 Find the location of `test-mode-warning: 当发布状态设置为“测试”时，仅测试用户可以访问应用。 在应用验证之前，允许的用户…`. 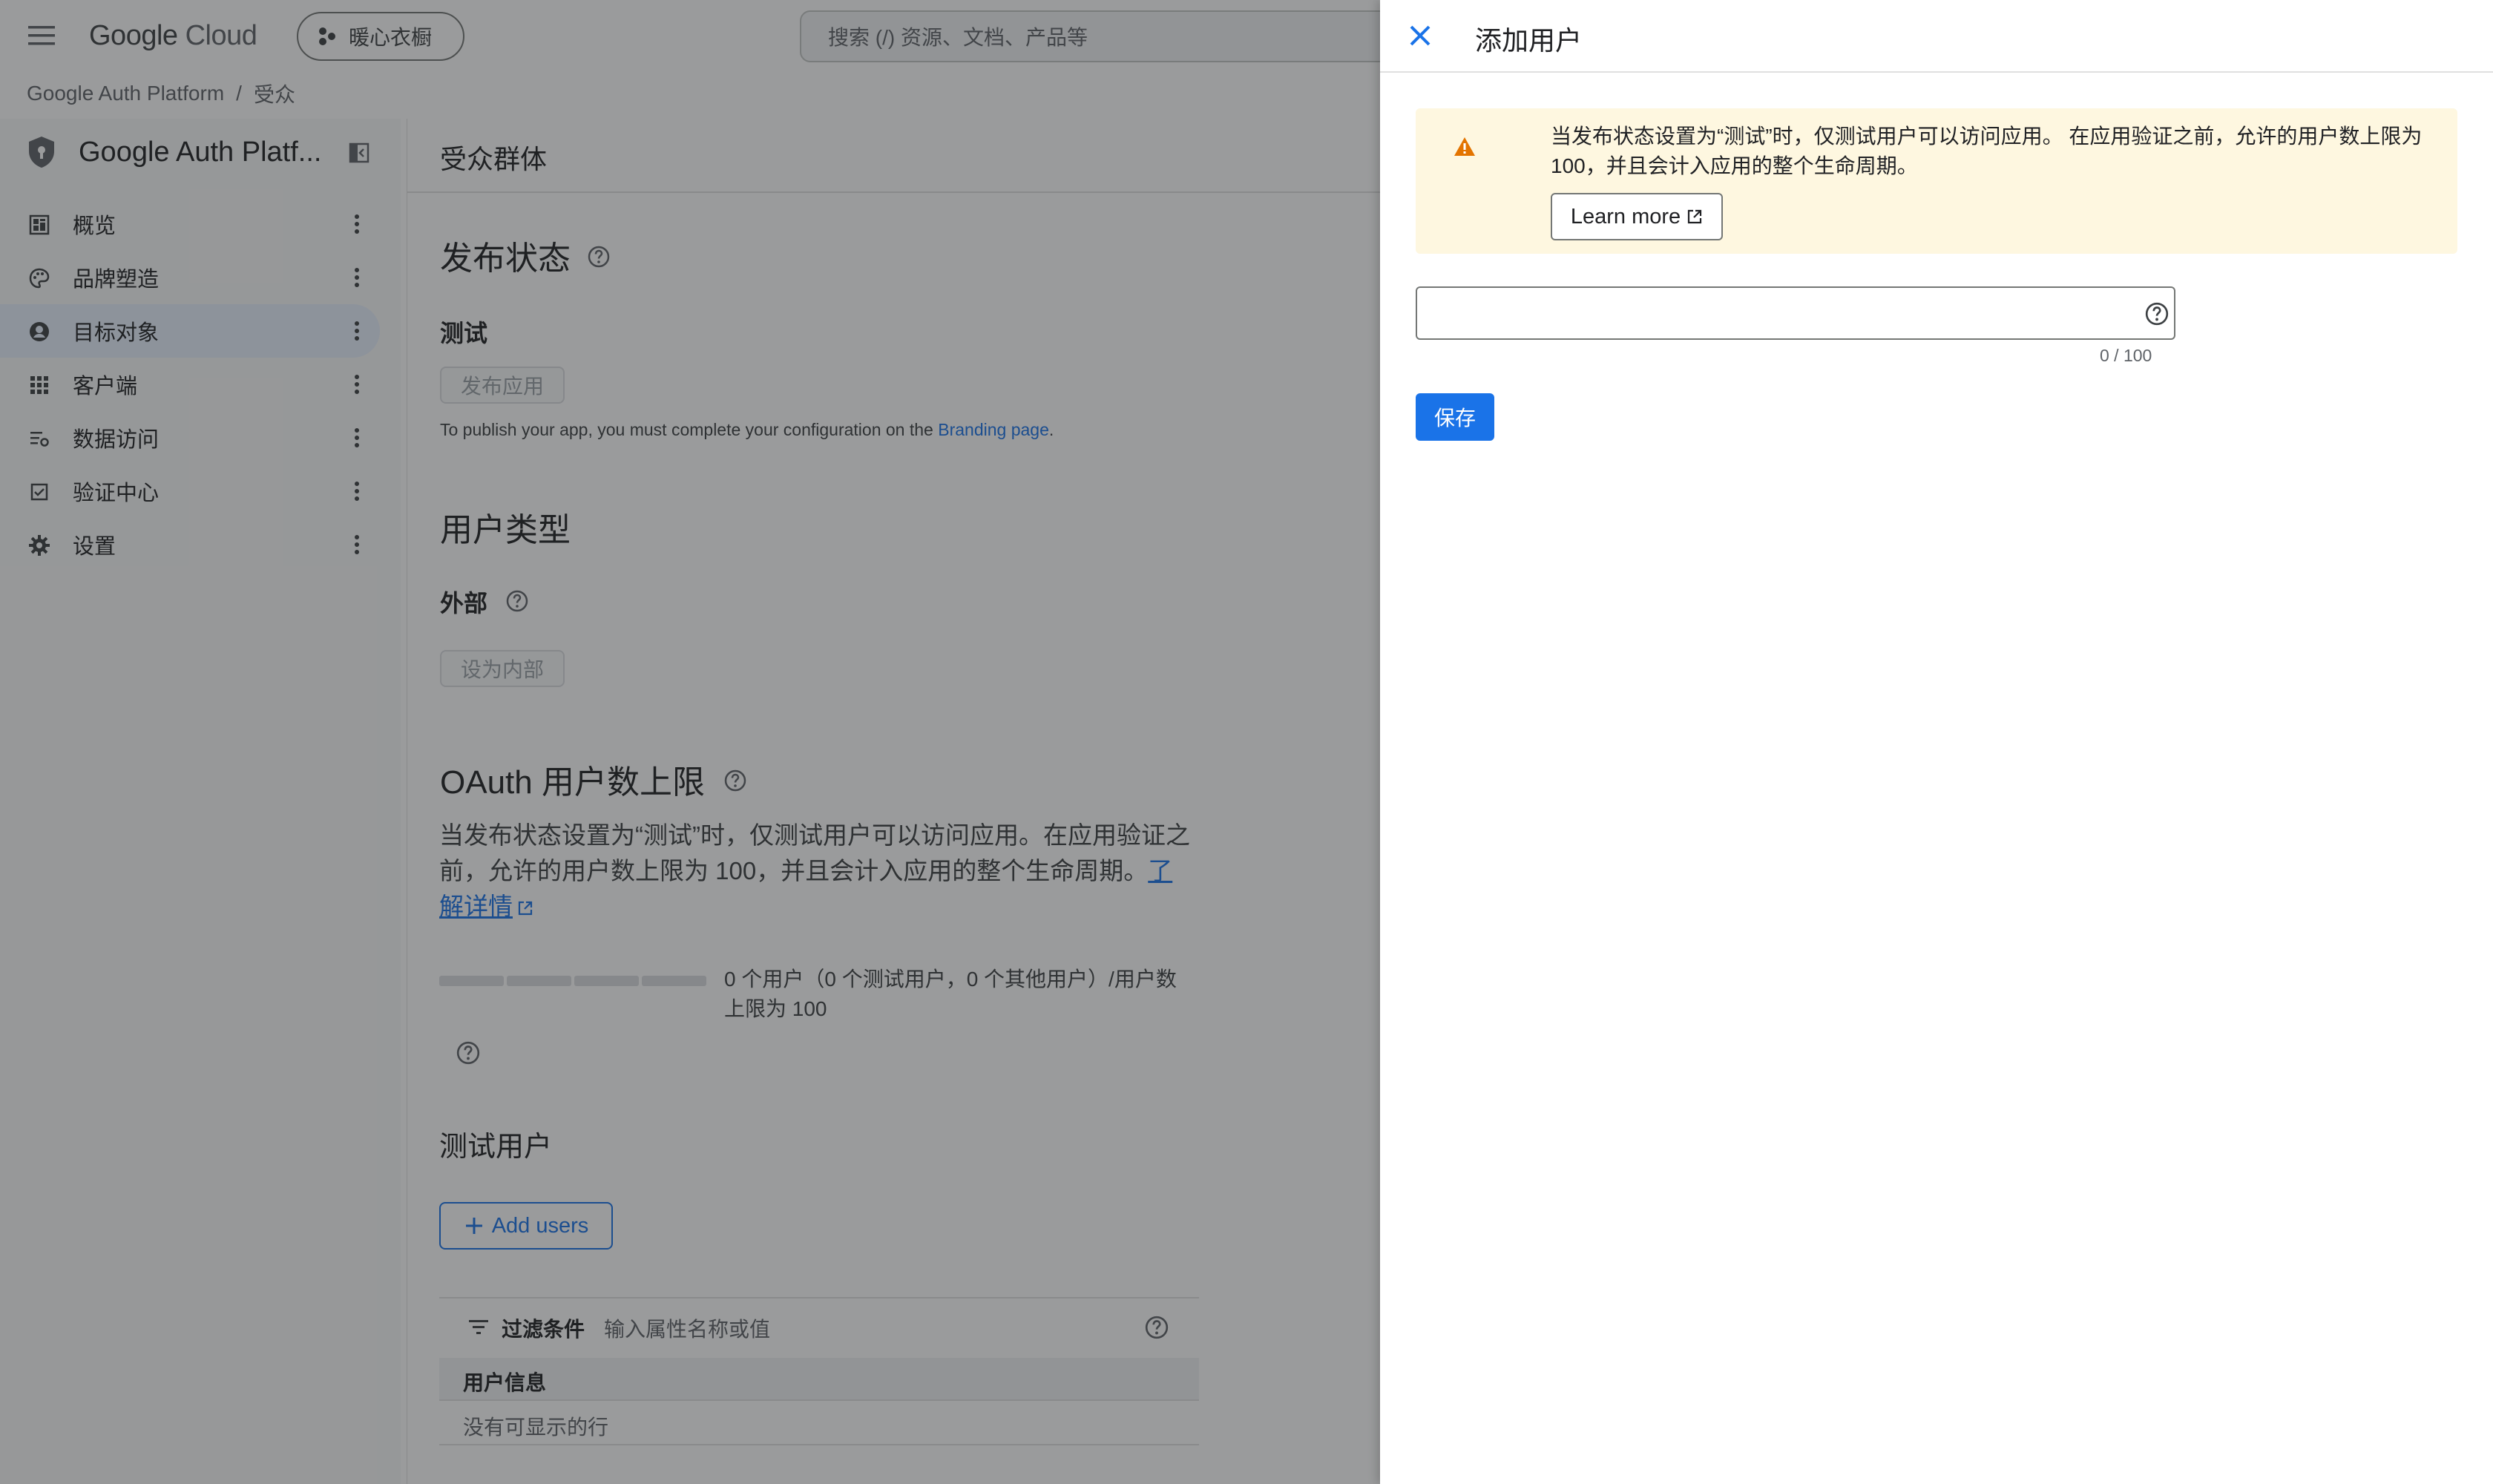

test-mode-warning: 当发布状态设置为“测试”时，仅测试用户可以访问应用。 在应用验证之前，允许的用户… is located at coordinates (1936, 181).